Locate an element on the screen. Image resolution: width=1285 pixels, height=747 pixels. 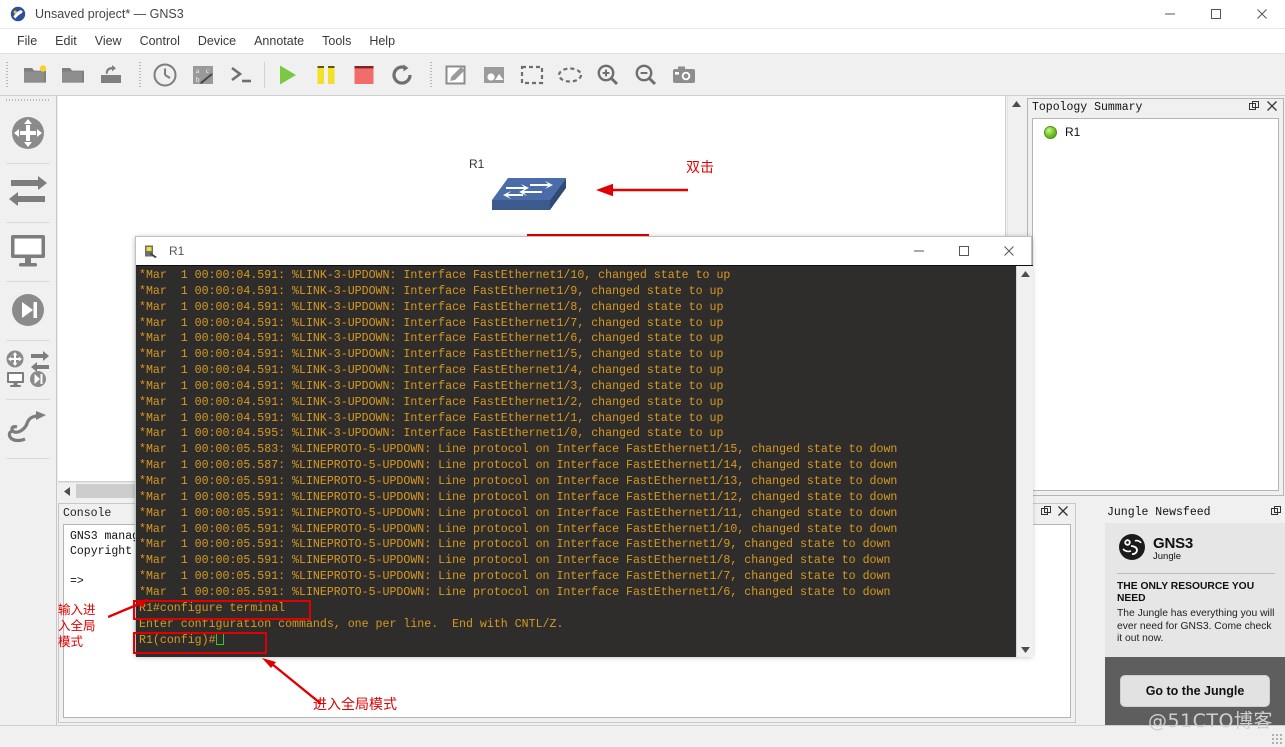
device-sidebar-grip is located at coordinates (28, 101).